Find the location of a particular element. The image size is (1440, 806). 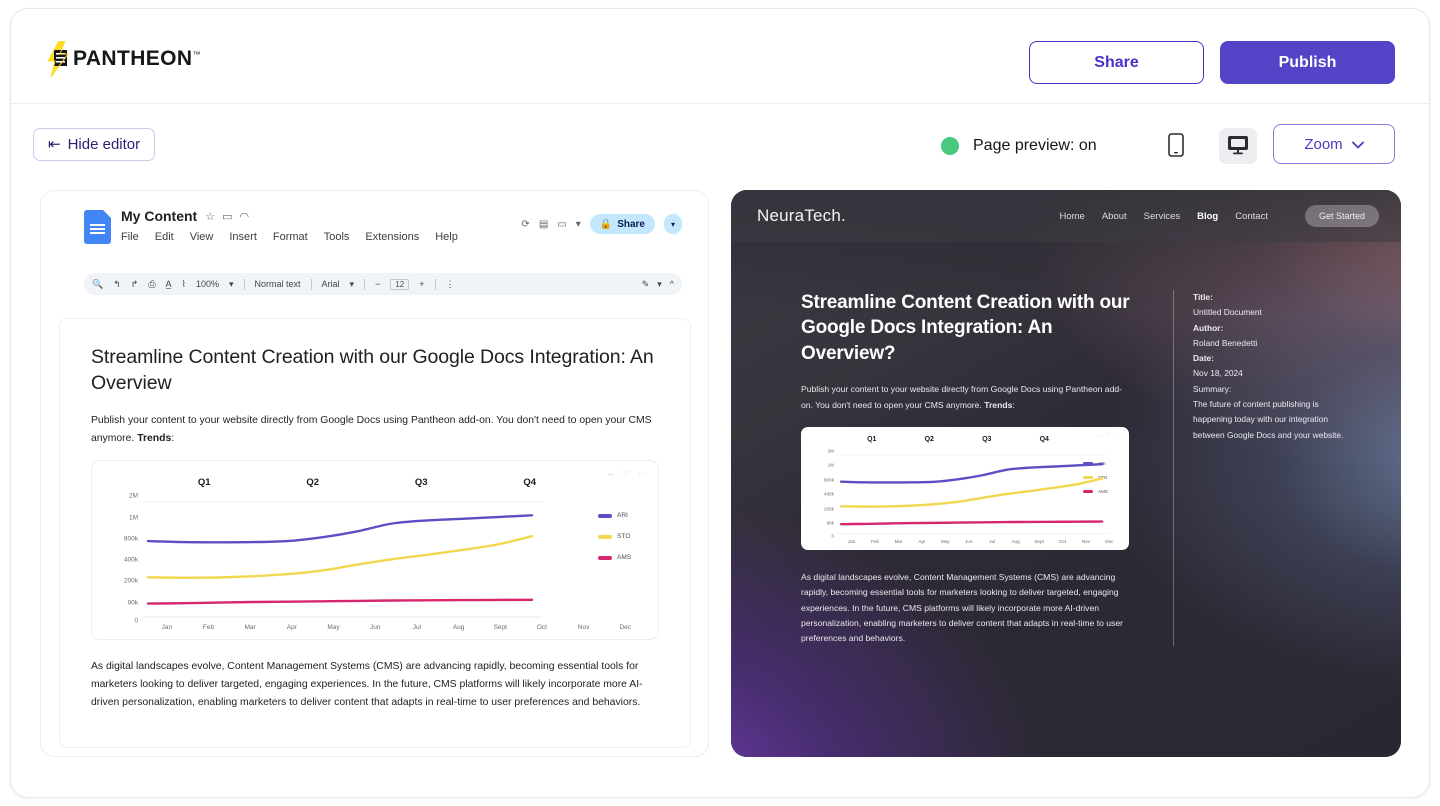

font-family-value: Arial is located at coordinates (331, 284).